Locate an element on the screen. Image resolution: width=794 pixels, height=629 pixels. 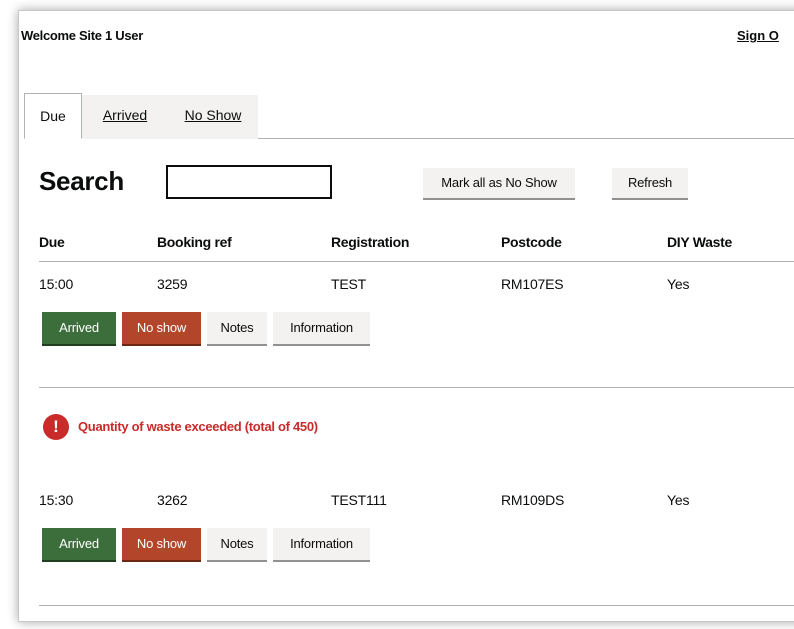
column-header-booking-ref: Booking ref is located at coordinates (194, 242).